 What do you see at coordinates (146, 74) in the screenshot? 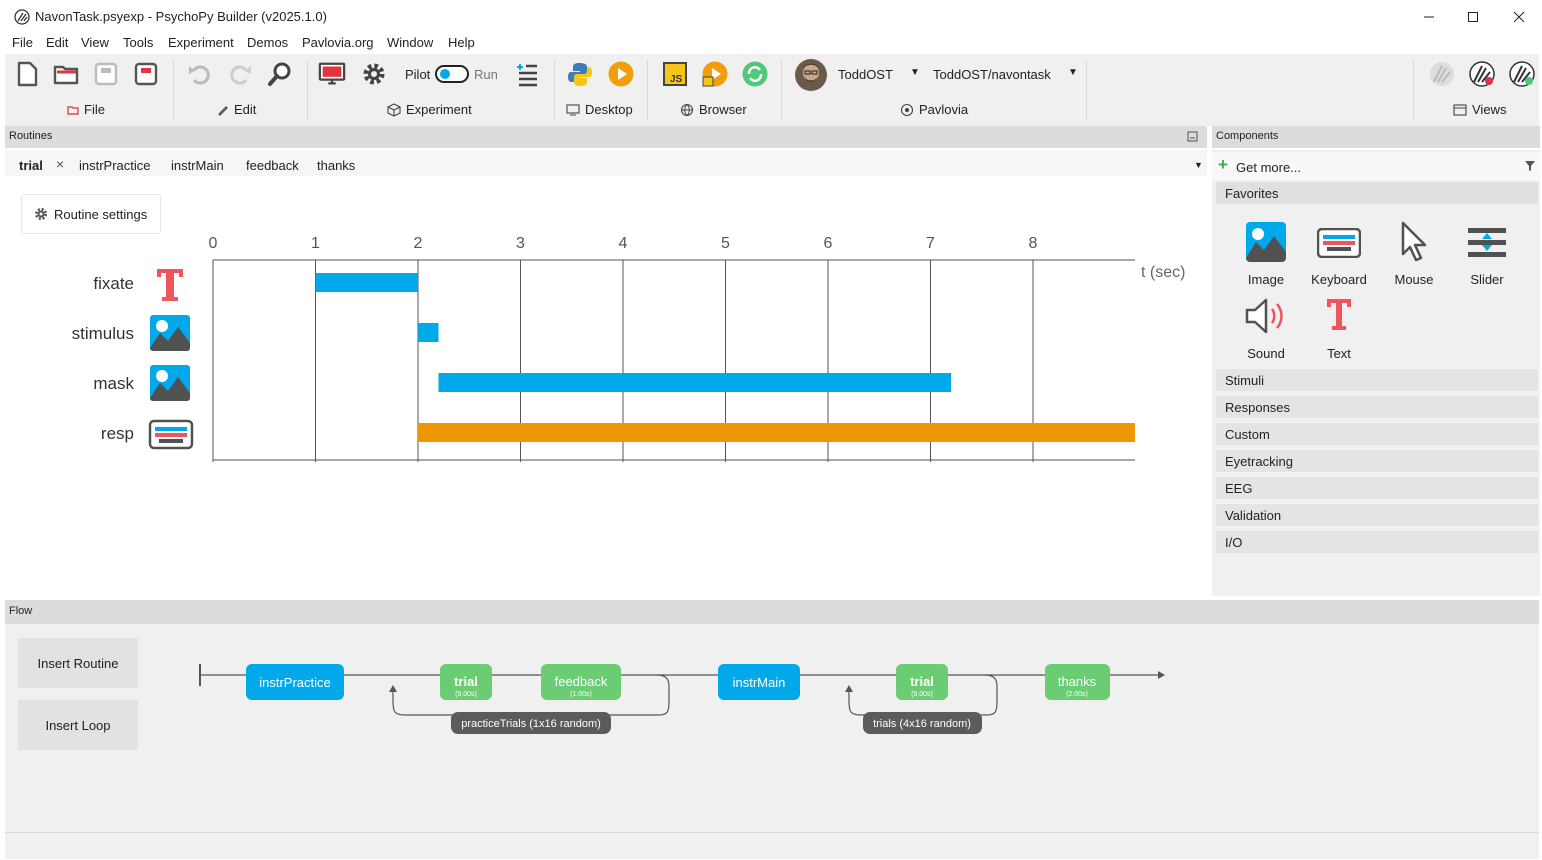
I see `save-as-icon` at bounding box center [146, 74].